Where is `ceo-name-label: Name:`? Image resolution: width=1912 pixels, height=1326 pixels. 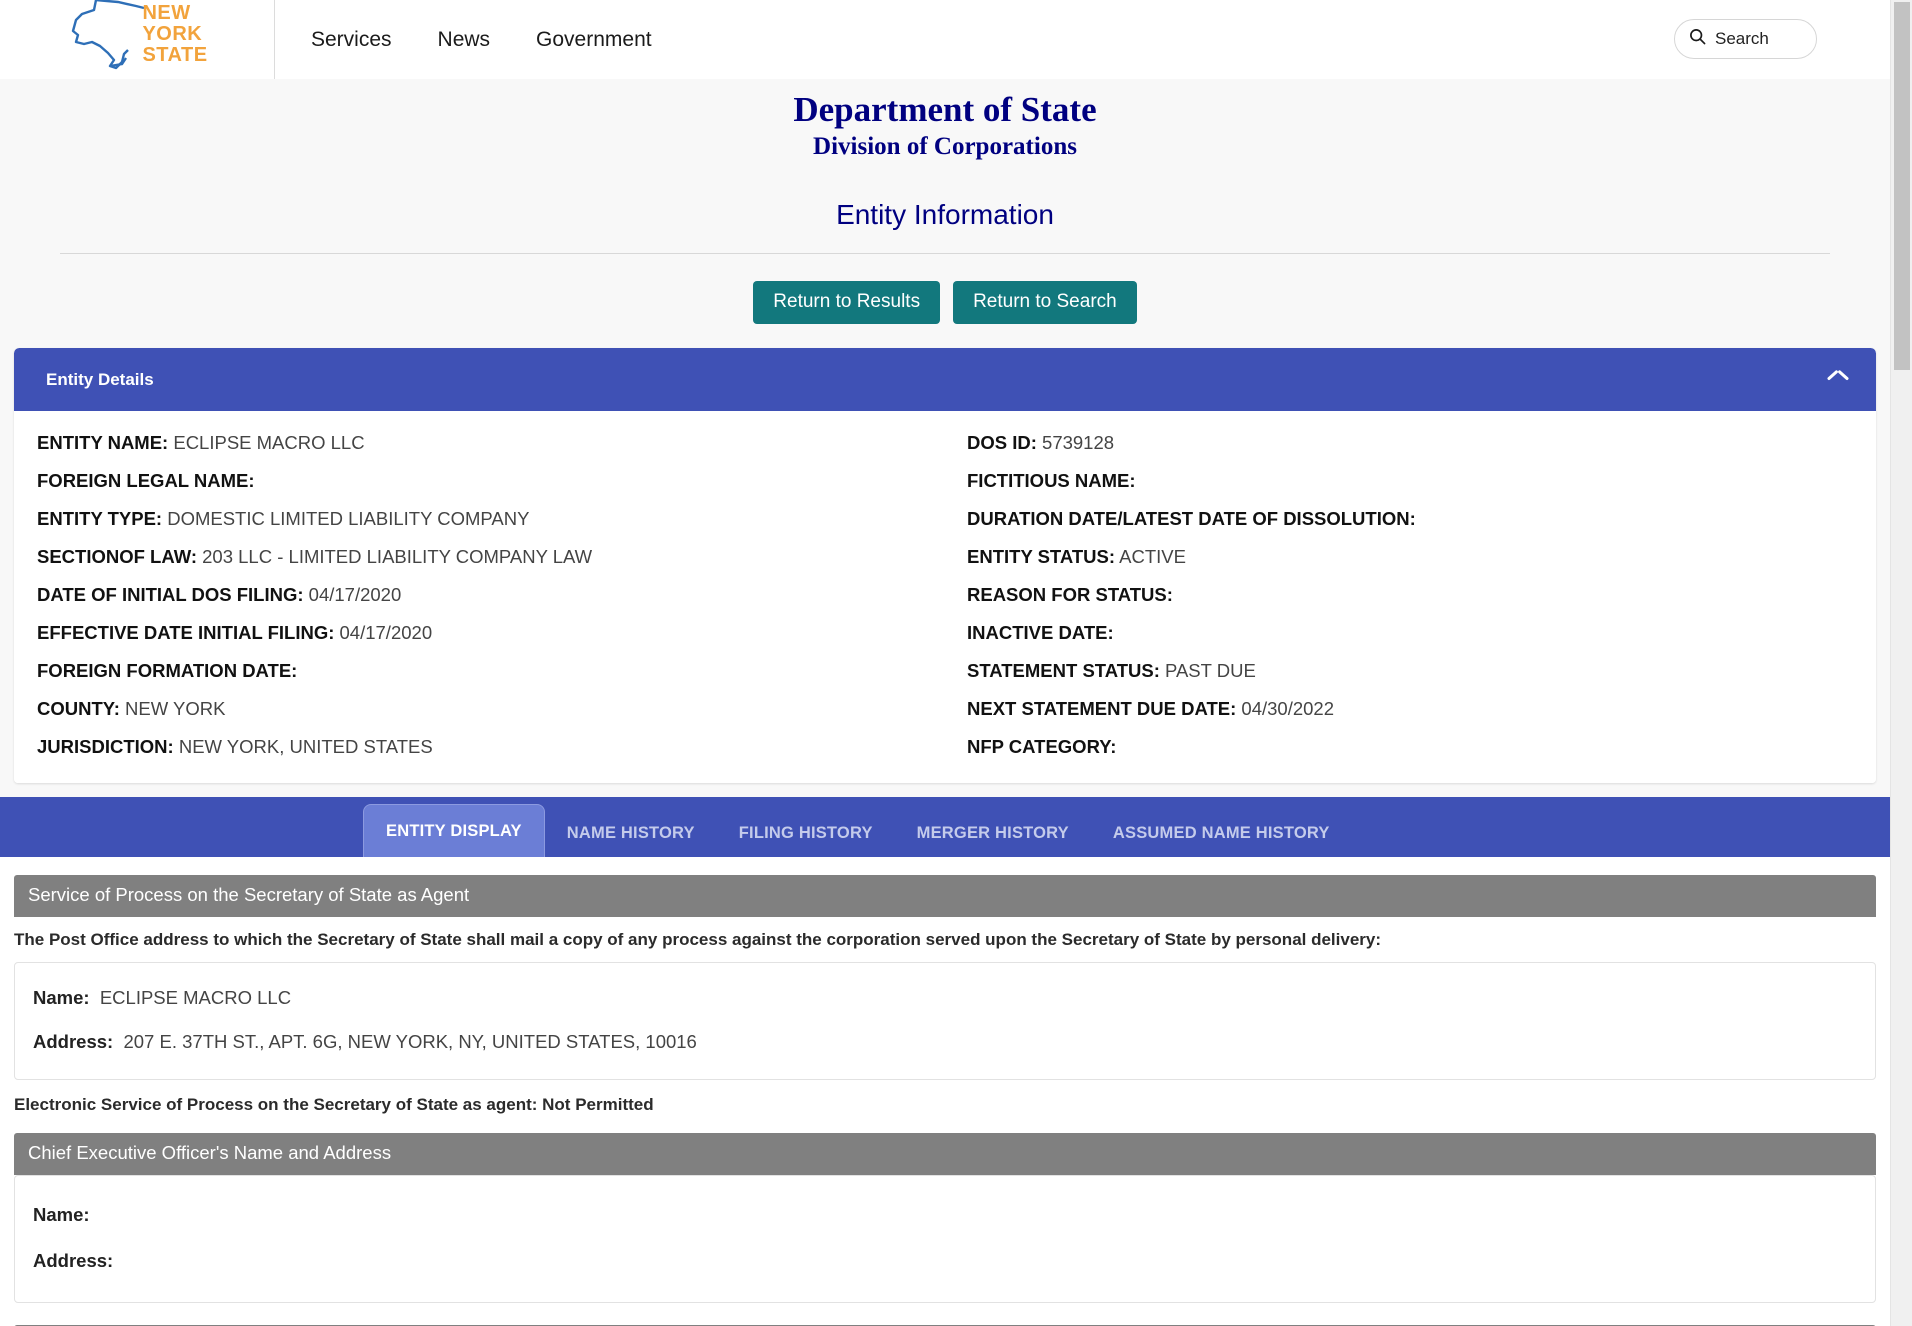
ceo-name-label: Name: is located at coordinates (61, 1214).